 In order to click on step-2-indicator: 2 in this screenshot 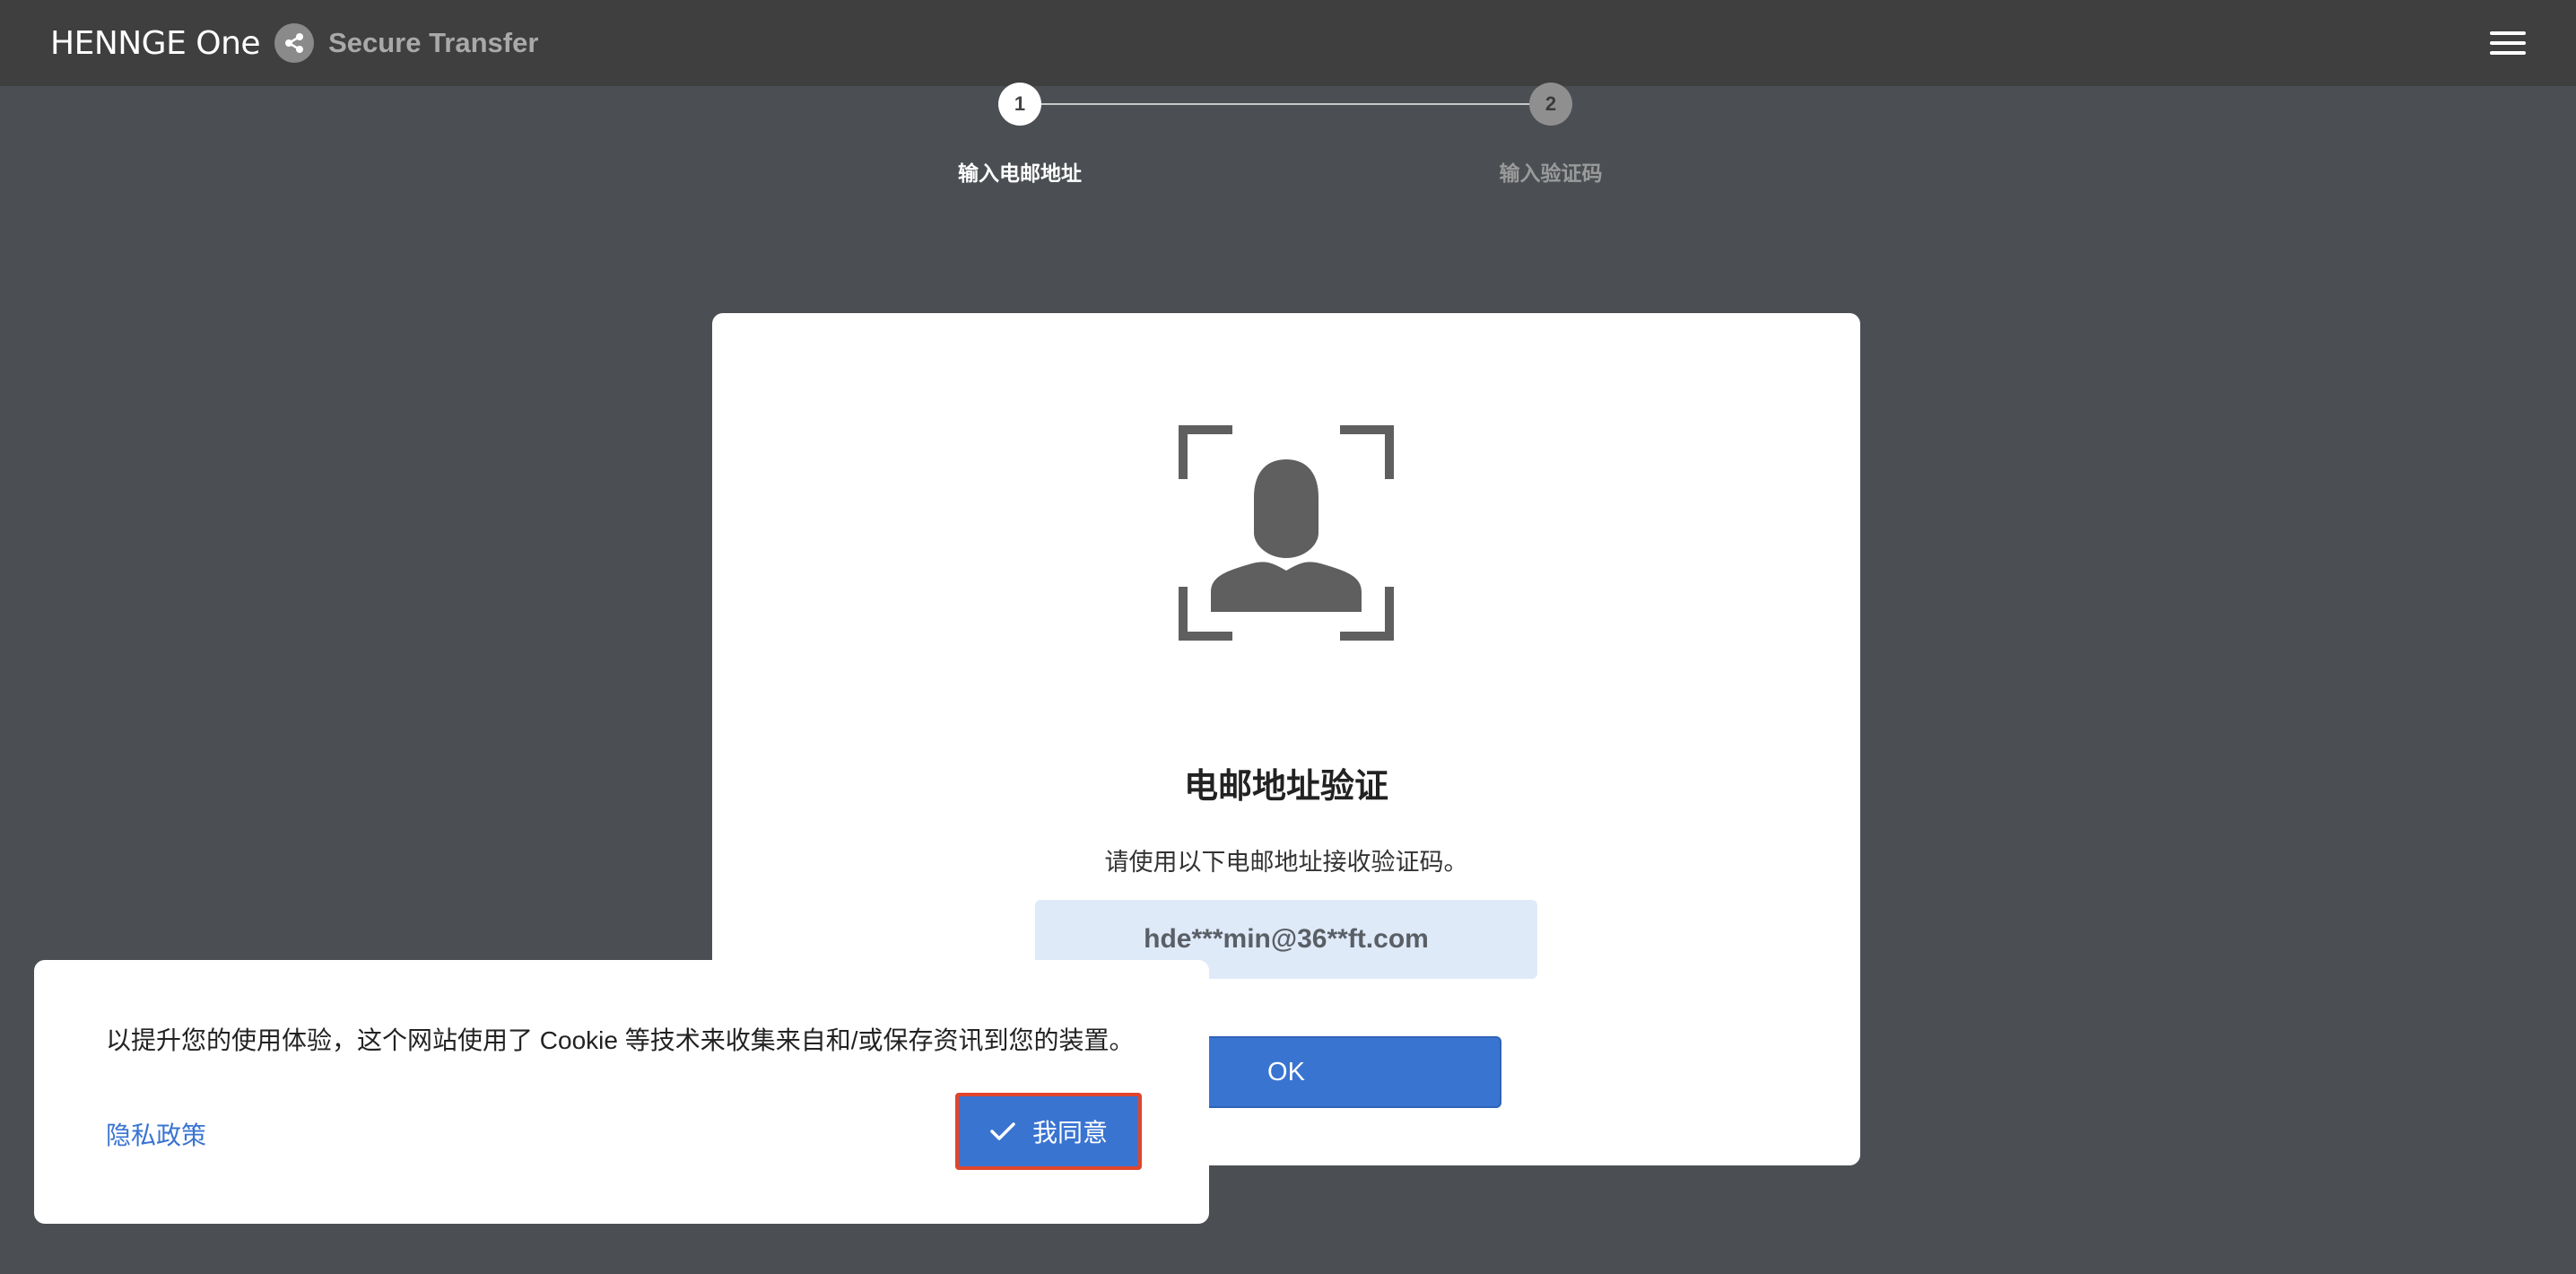, I will do `click(1550, 104)`.